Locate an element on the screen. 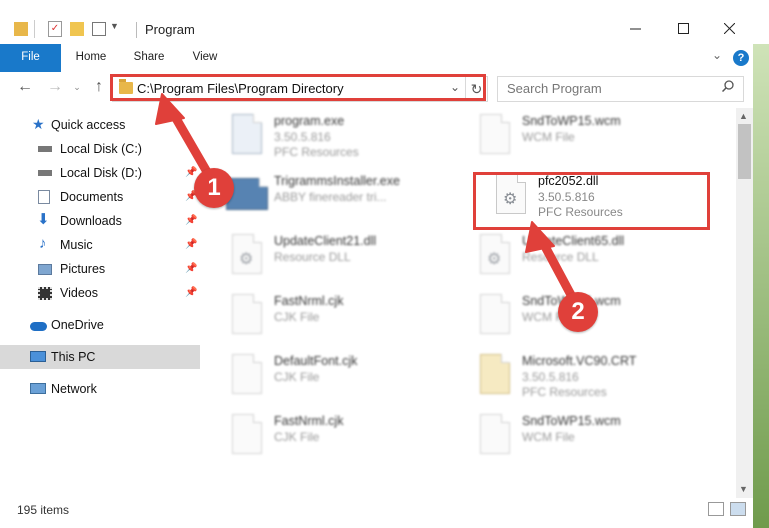  arrow-2-head is located at coordinates (540, 237).